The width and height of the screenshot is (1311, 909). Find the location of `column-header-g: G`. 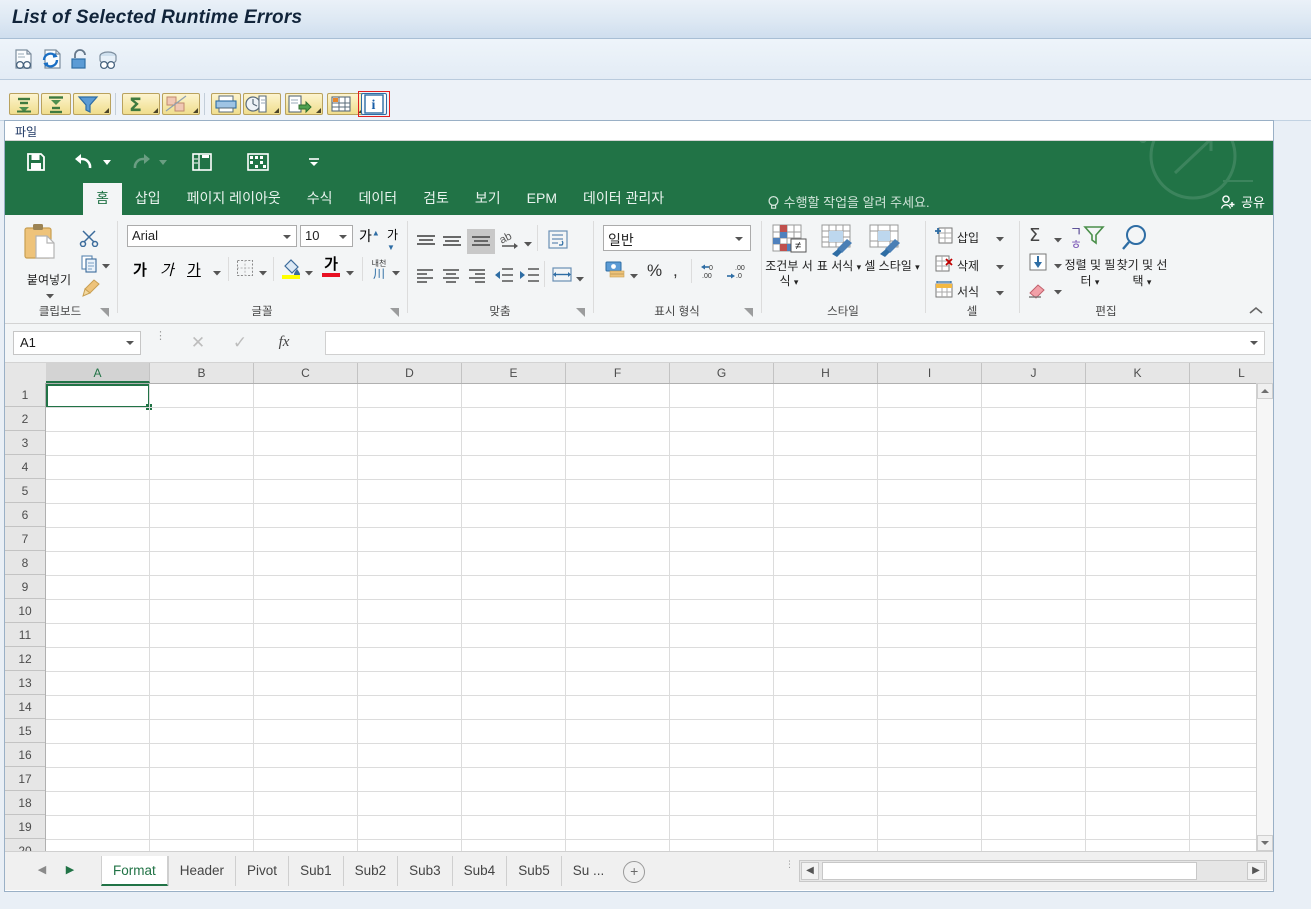

column-header-g: G is located at coordinates (722, 373).